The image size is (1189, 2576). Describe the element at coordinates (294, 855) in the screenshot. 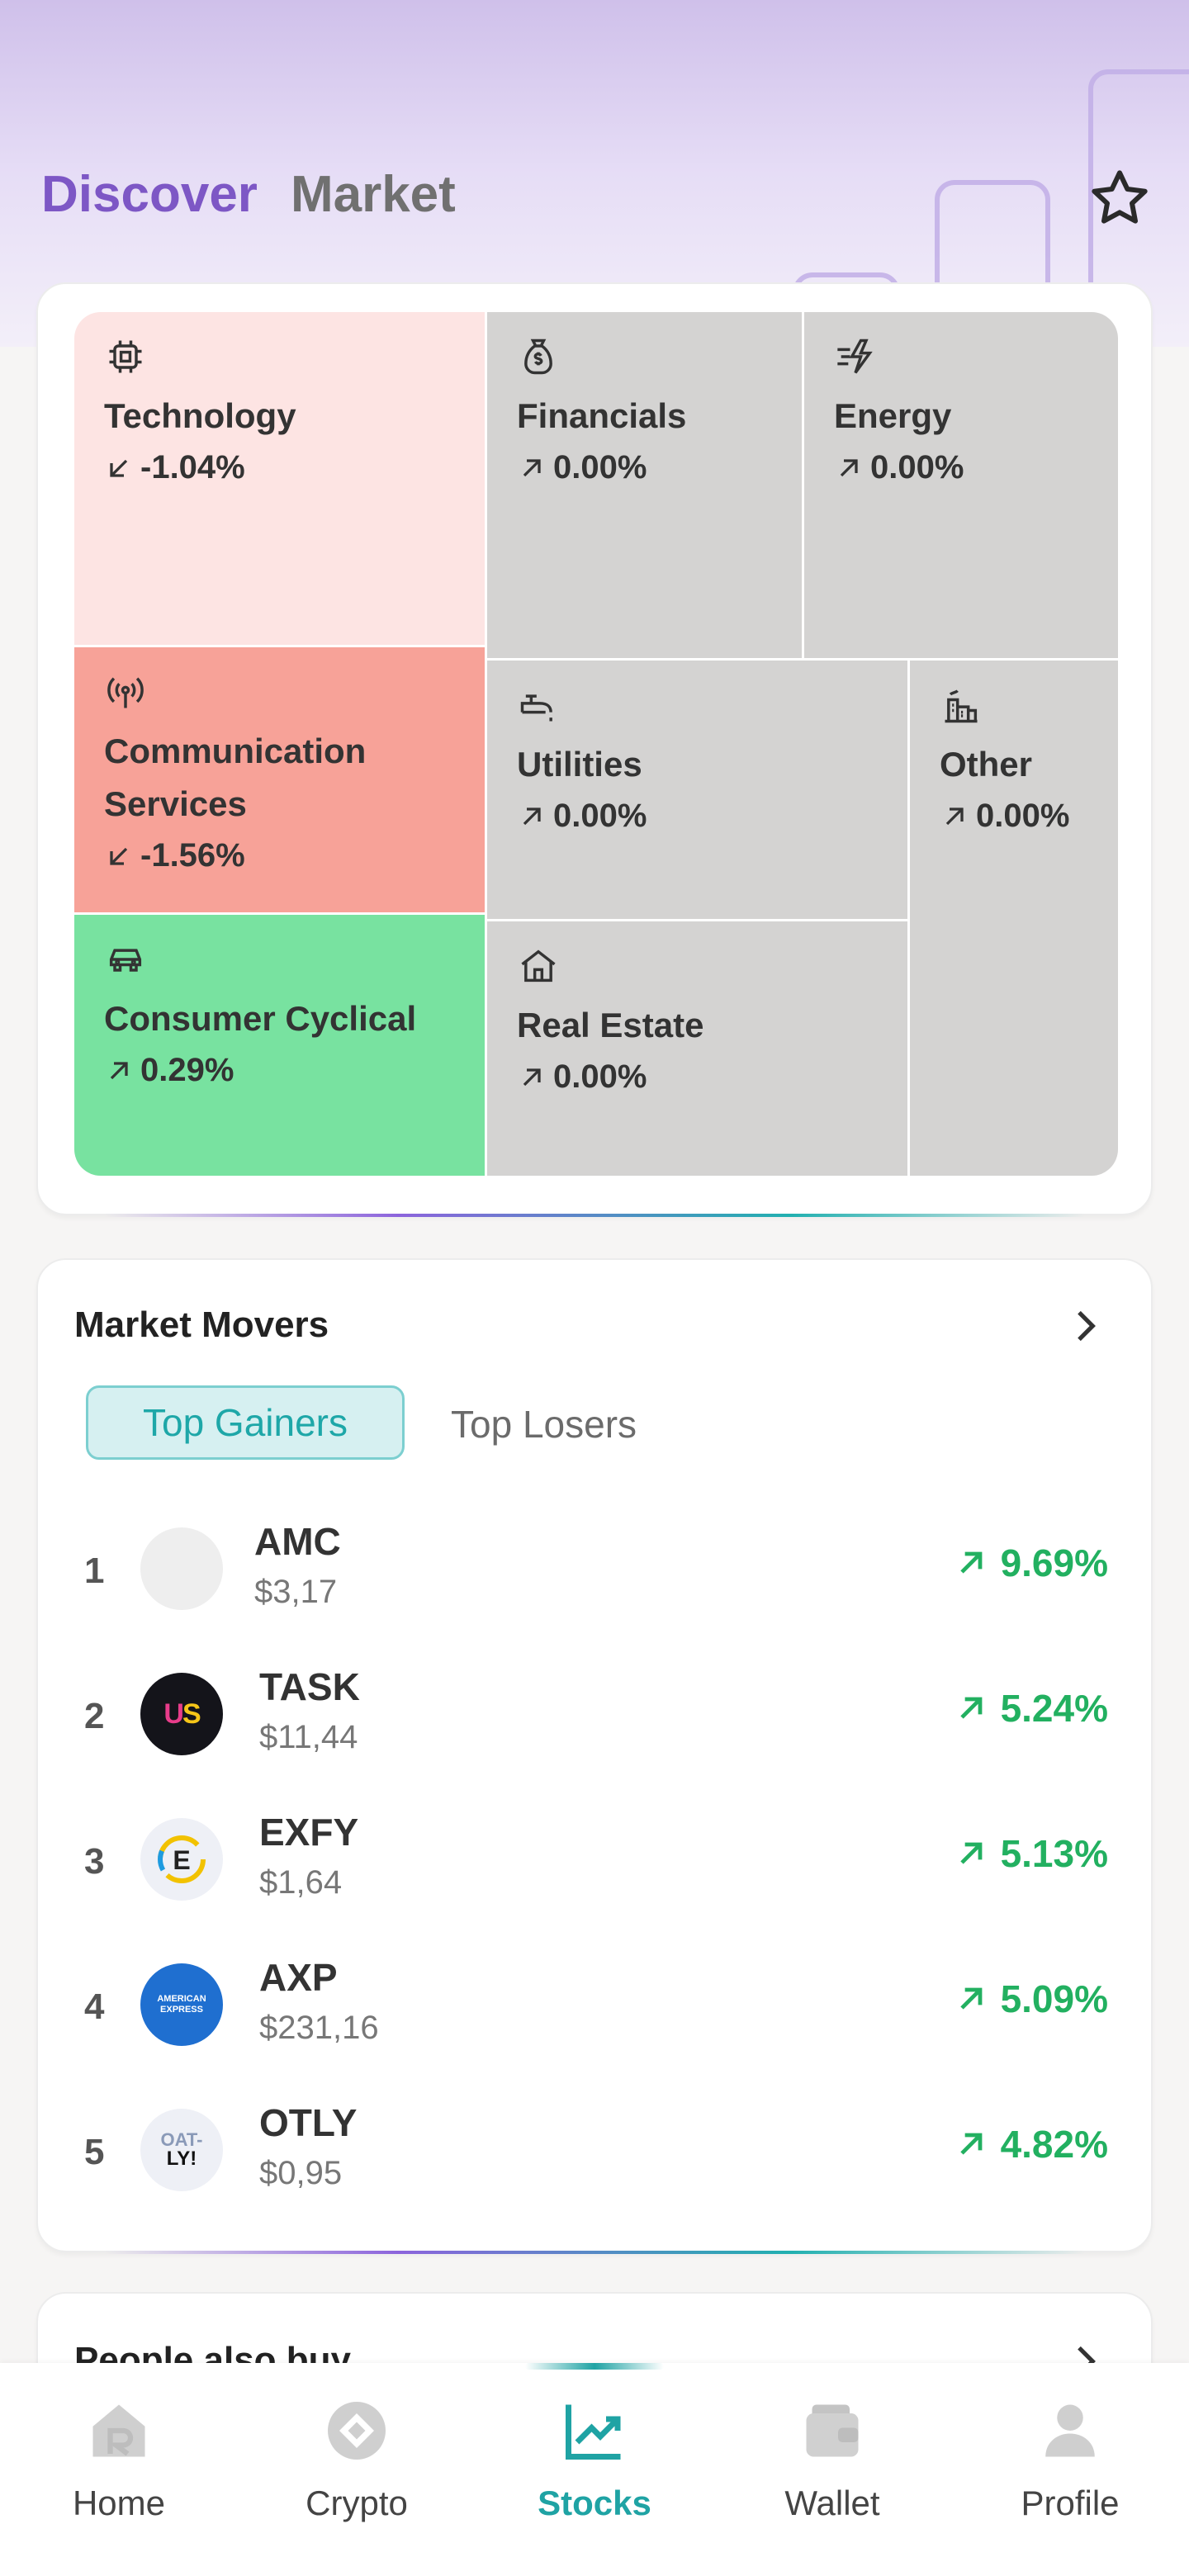

I see `sector-change: -1.56%` at that location.